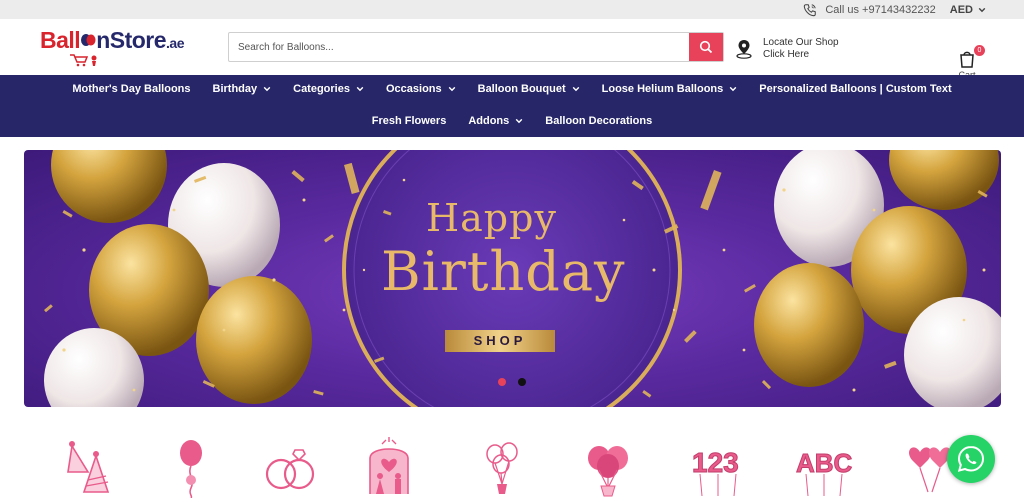 This screenshot has width=1024, height=502. I want to click on party-hats-icon, so click(93, 467).